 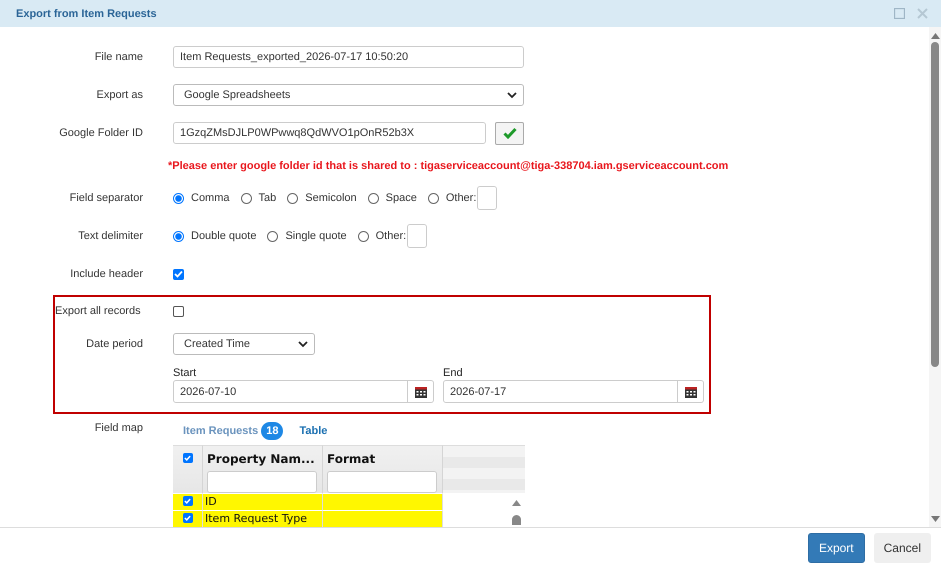 What do you see at coordinates (331, 198) in the screenshot?
I see `radio-label: Semicolon` at bounding box center [331, 198].